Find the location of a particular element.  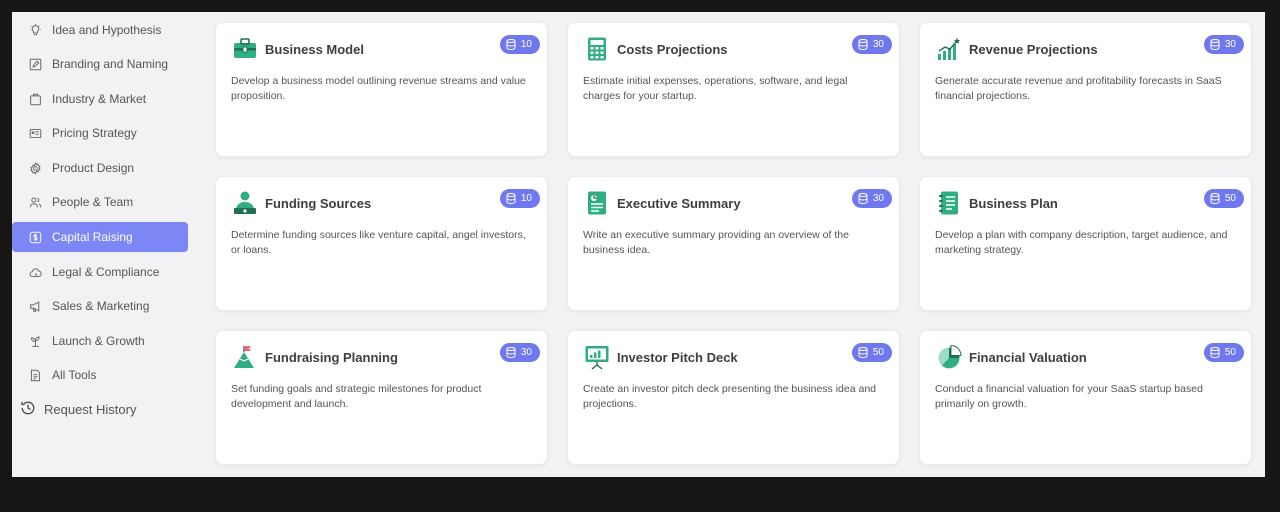

sidebar-item-capital-raising: Capital Raising is located at coordinates (100, 237).